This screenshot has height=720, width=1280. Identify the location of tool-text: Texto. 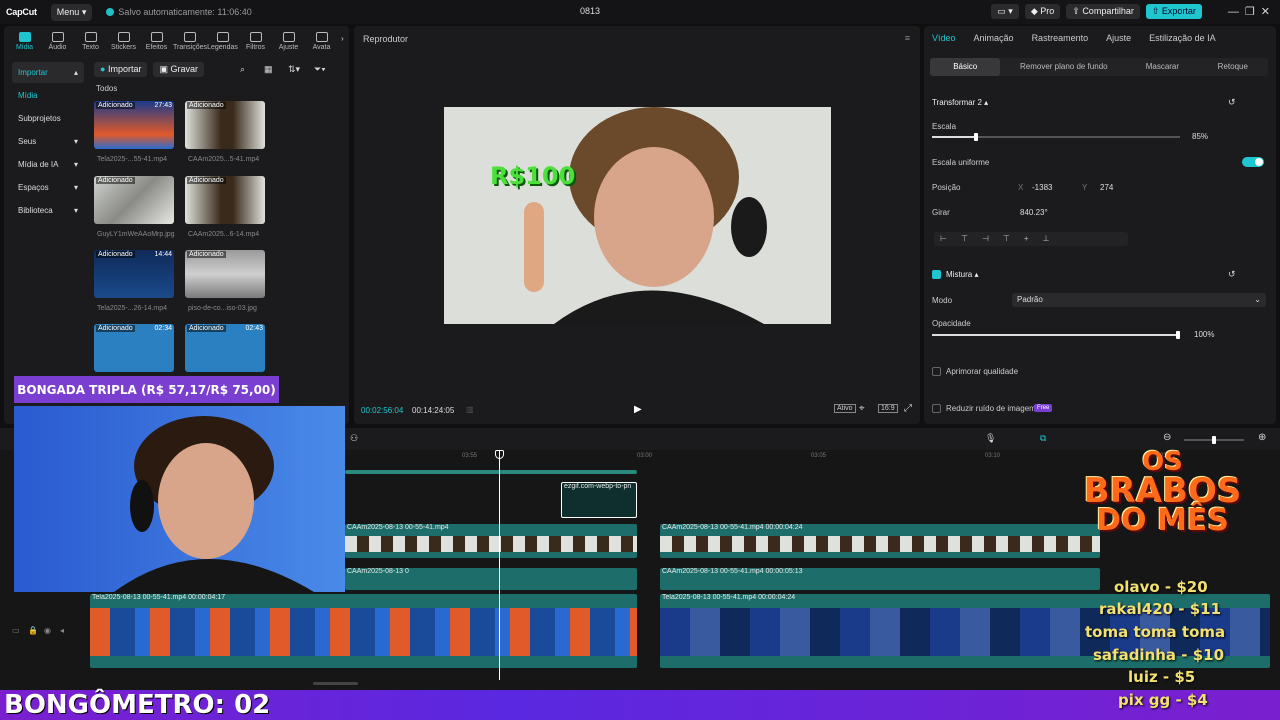
(90, 40).